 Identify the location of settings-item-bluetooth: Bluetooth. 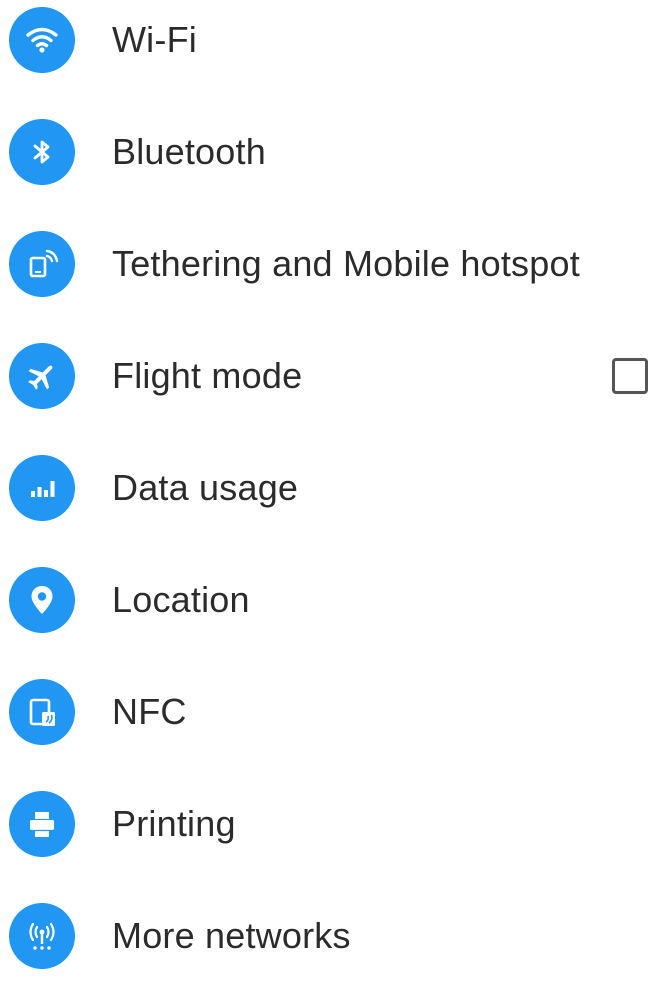
(327, 152).